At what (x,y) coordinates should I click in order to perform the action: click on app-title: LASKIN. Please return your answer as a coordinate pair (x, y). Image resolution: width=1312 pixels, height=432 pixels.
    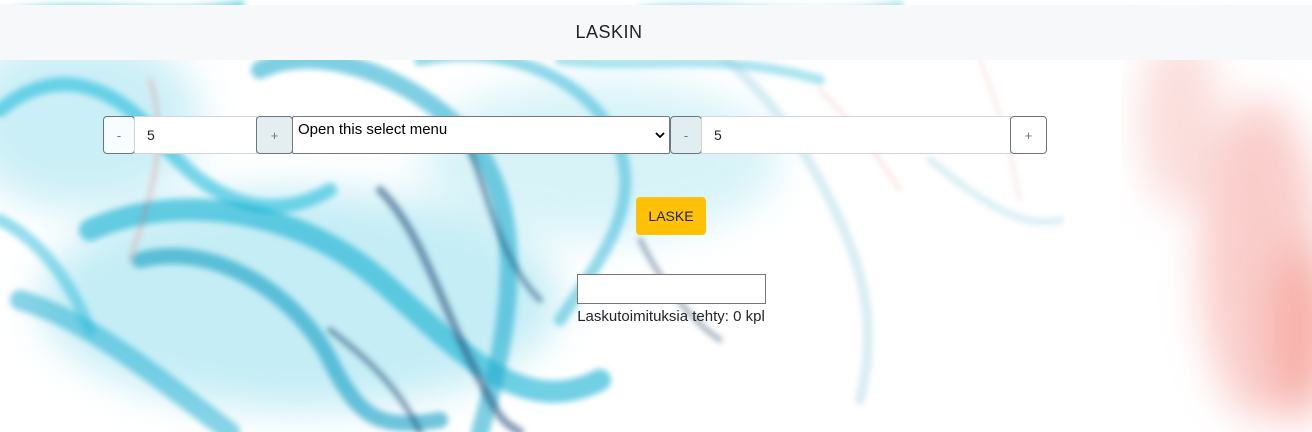
    Looking at the image, I should click on (609, 32).